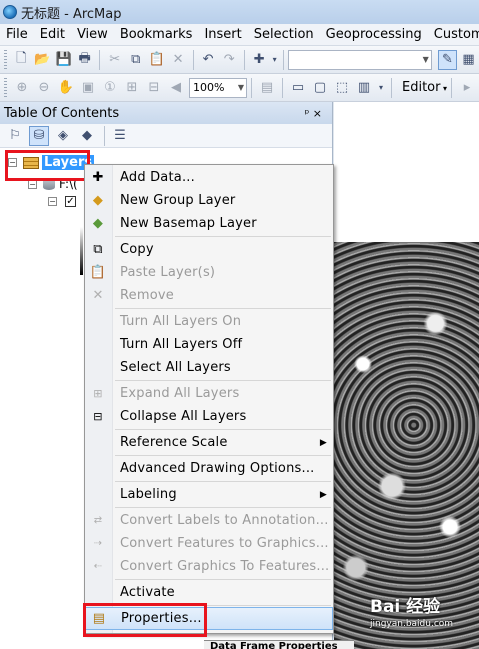 This screenshot has width=479, height=649. What do you see at coordinates (298, 88) in the screenshot?
I see `layout-view-icon: ▭` at bounding box center [298, 88].